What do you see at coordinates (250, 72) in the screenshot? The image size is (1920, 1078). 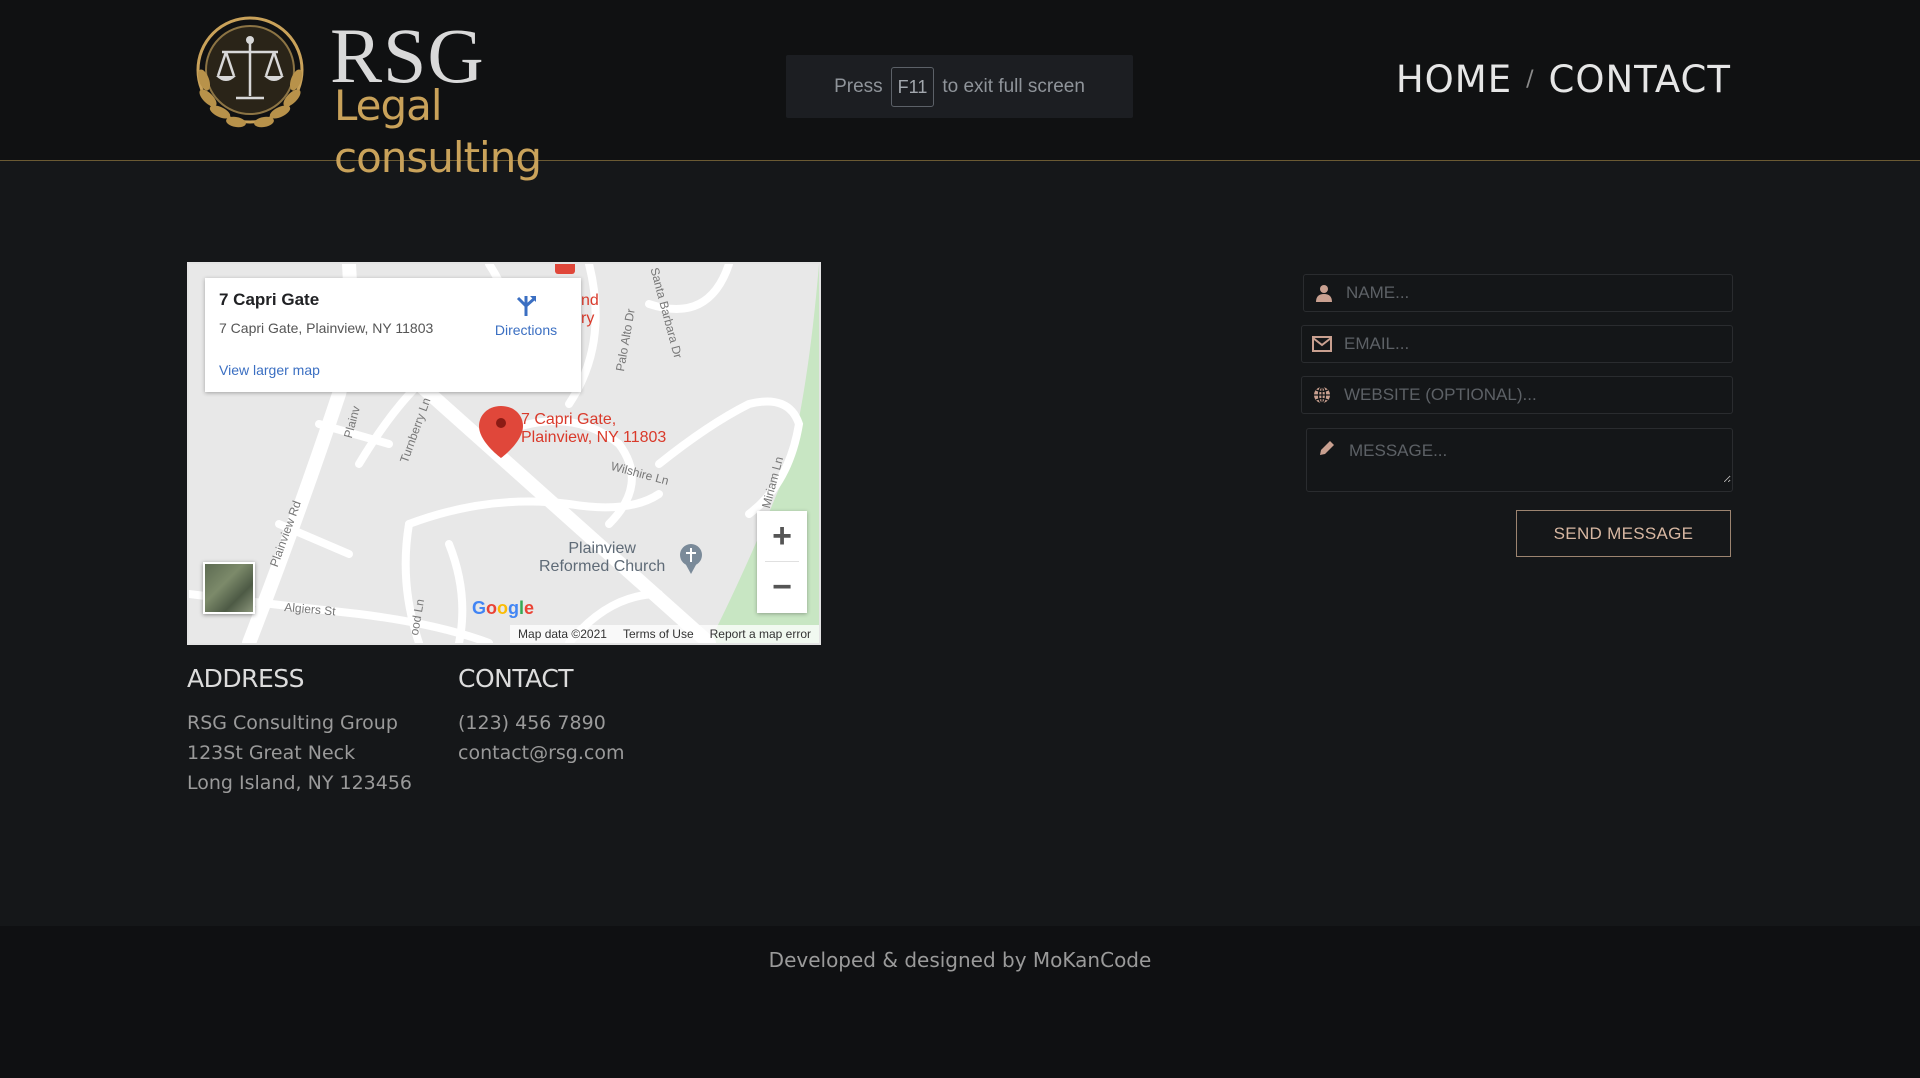 I see `scales-of-justice-emblem-icon` at bounding box center [250, 72].